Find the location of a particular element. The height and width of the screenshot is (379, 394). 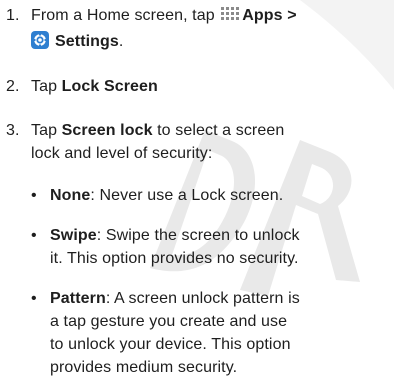

apps-grid-icon is located at coordinates (230, 13).